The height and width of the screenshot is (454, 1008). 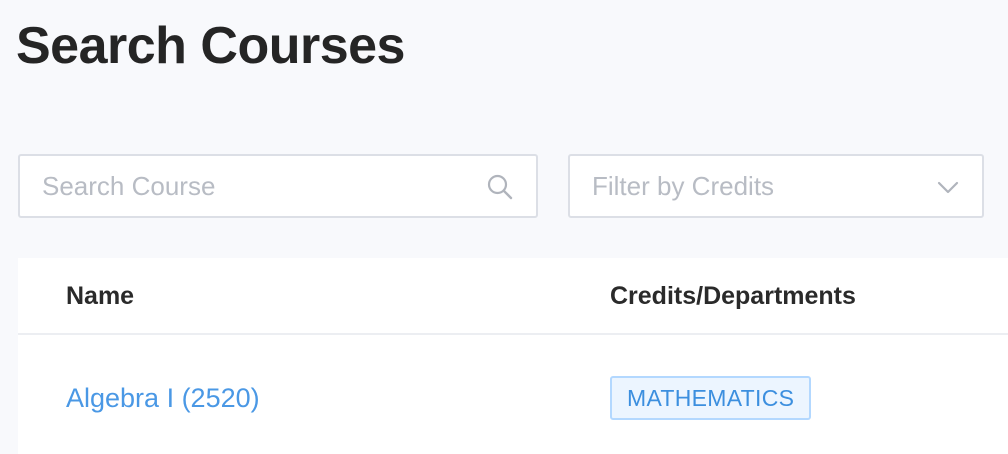 I want to click on department-tag: MATHEMATICS, so click(x=711, y=398).